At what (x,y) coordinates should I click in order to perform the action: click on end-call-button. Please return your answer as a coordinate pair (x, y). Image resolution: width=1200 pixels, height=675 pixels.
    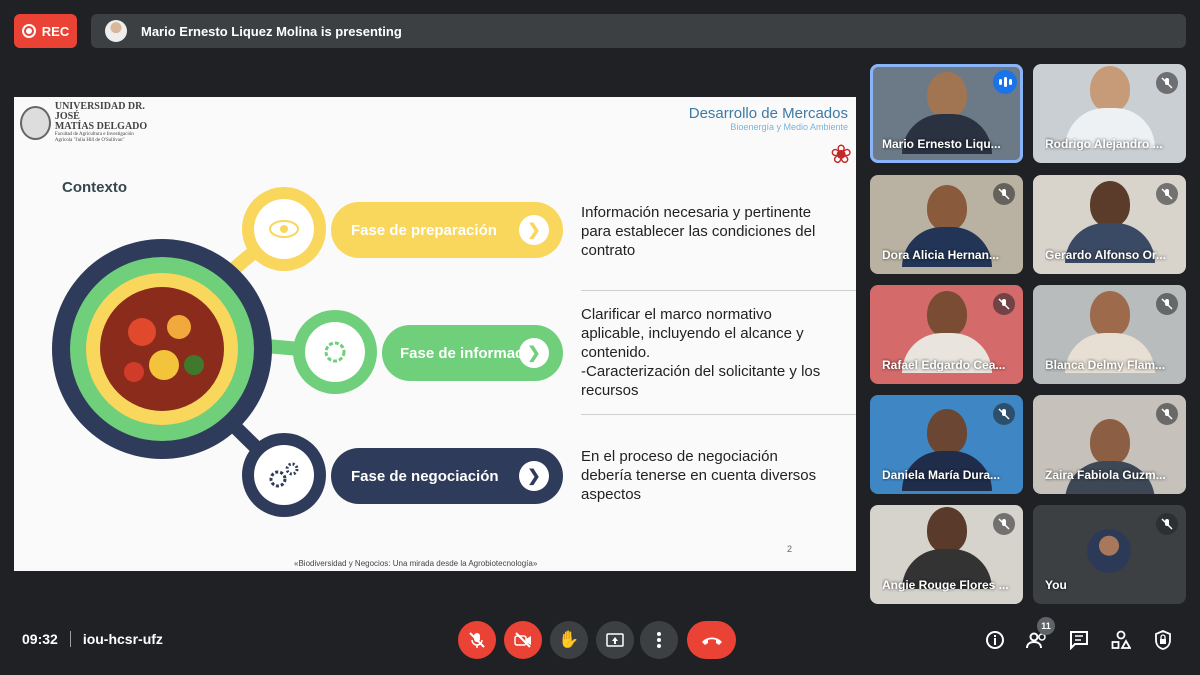
    Looking at the image, I should click on (711, 640).